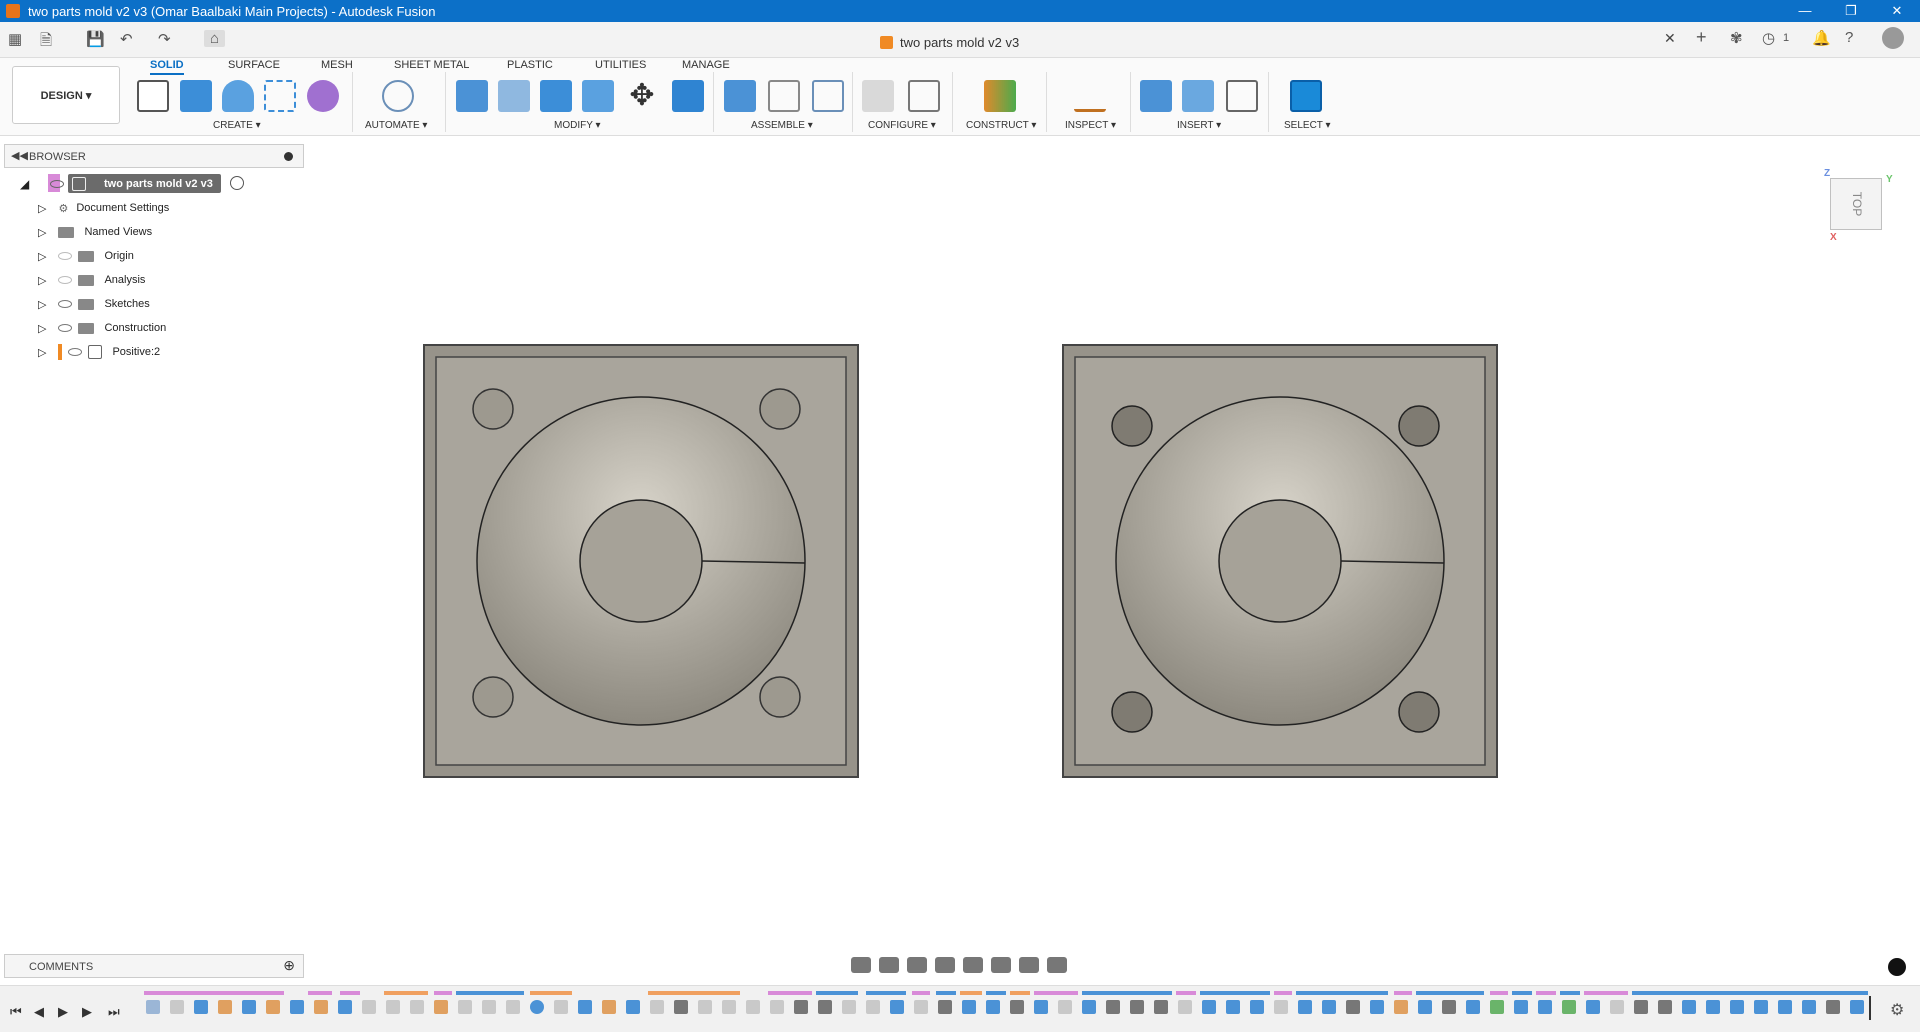 This screenshot has width=1920, height=1036. I want to click on save-icon: 💾, so click(95, 39).